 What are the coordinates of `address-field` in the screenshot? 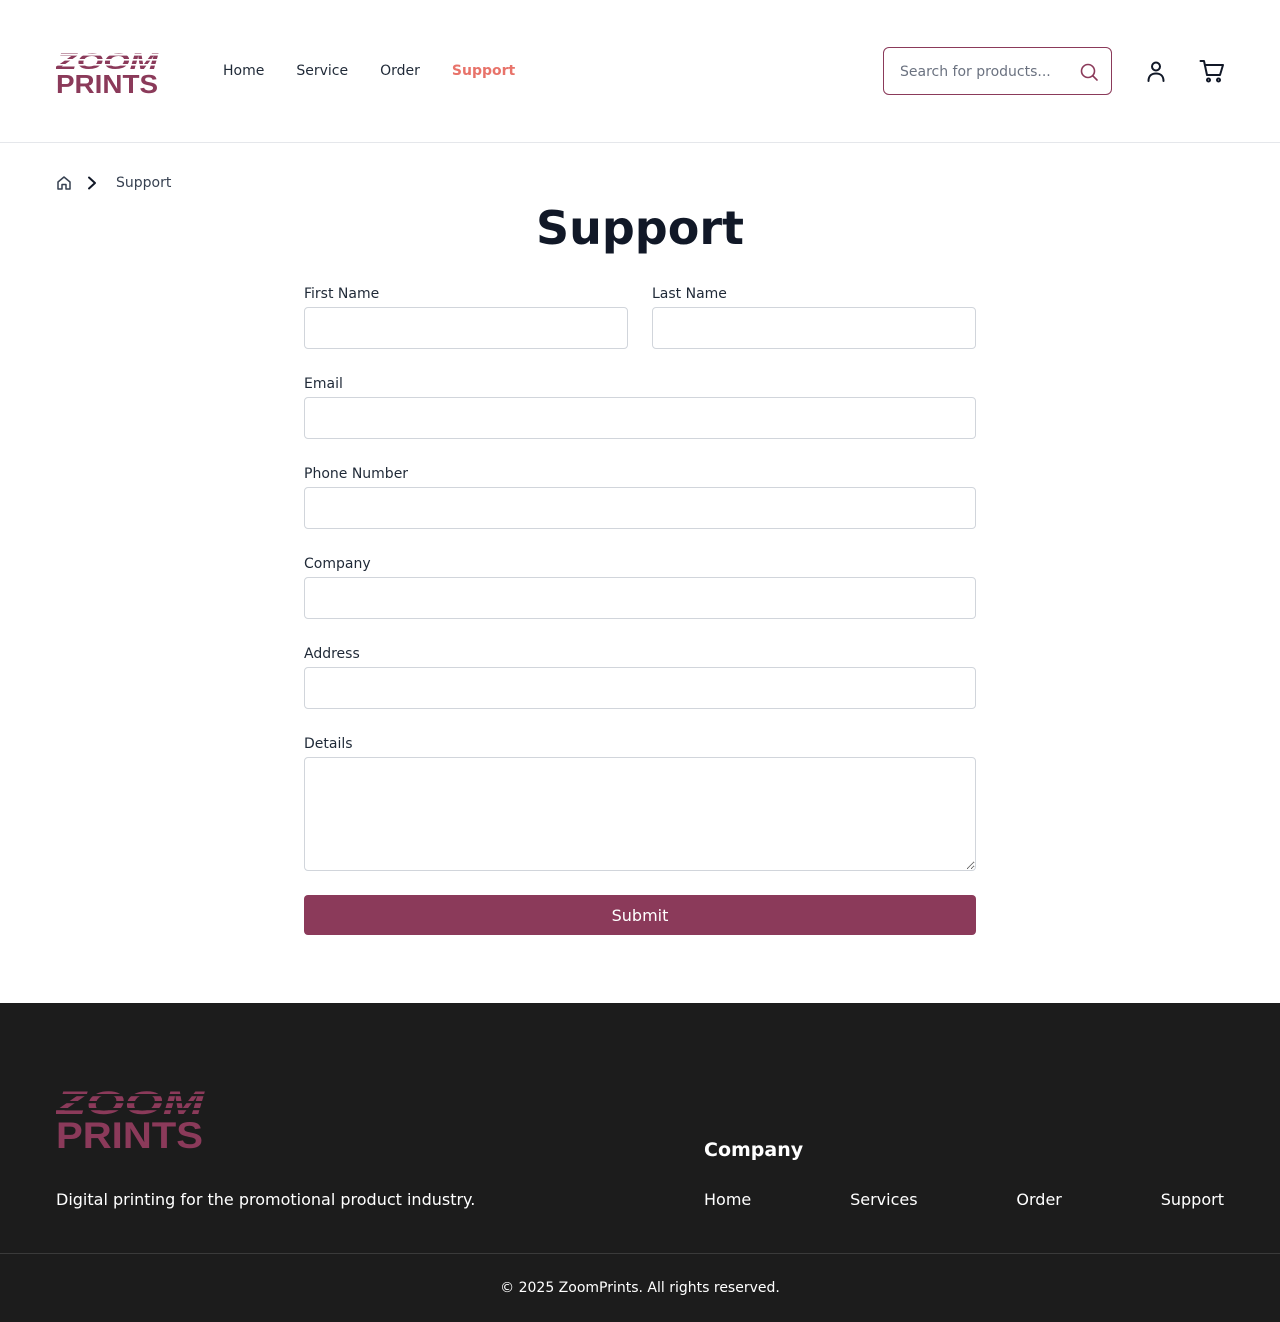 It's located at (640, 688).